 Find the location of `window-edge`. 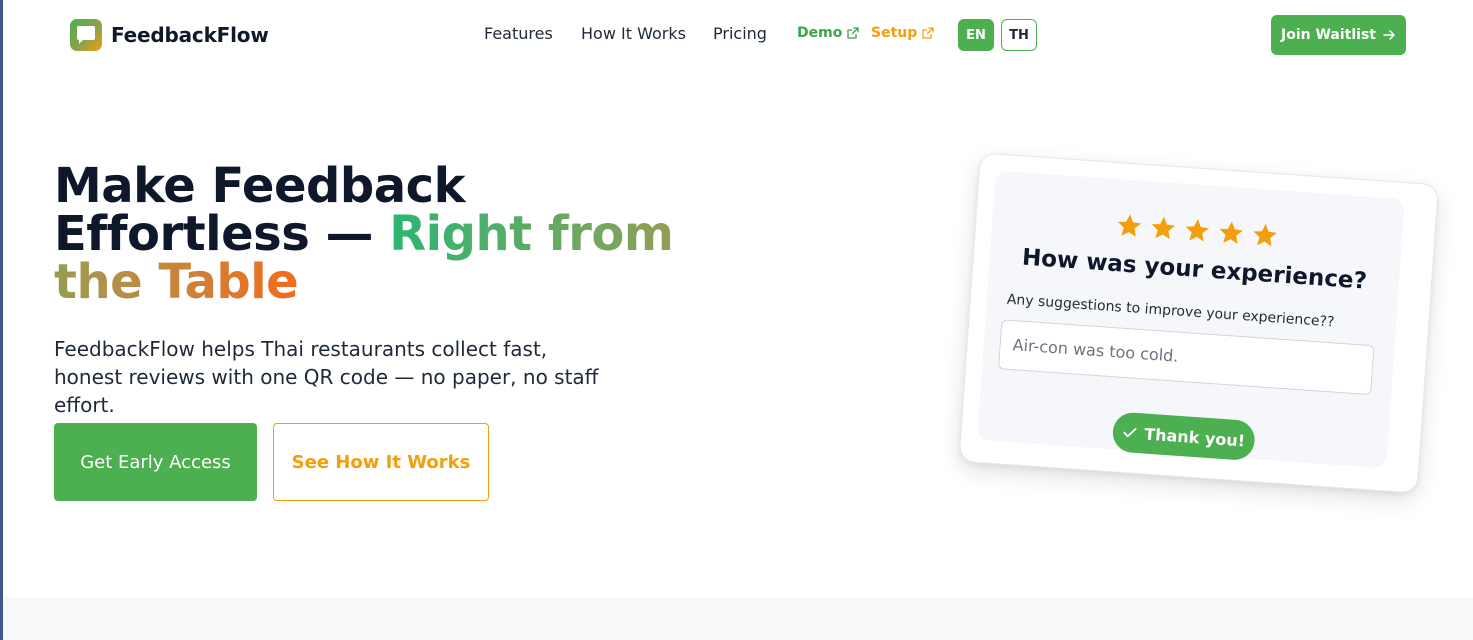

window-edge is located at coordinates (1, 320).